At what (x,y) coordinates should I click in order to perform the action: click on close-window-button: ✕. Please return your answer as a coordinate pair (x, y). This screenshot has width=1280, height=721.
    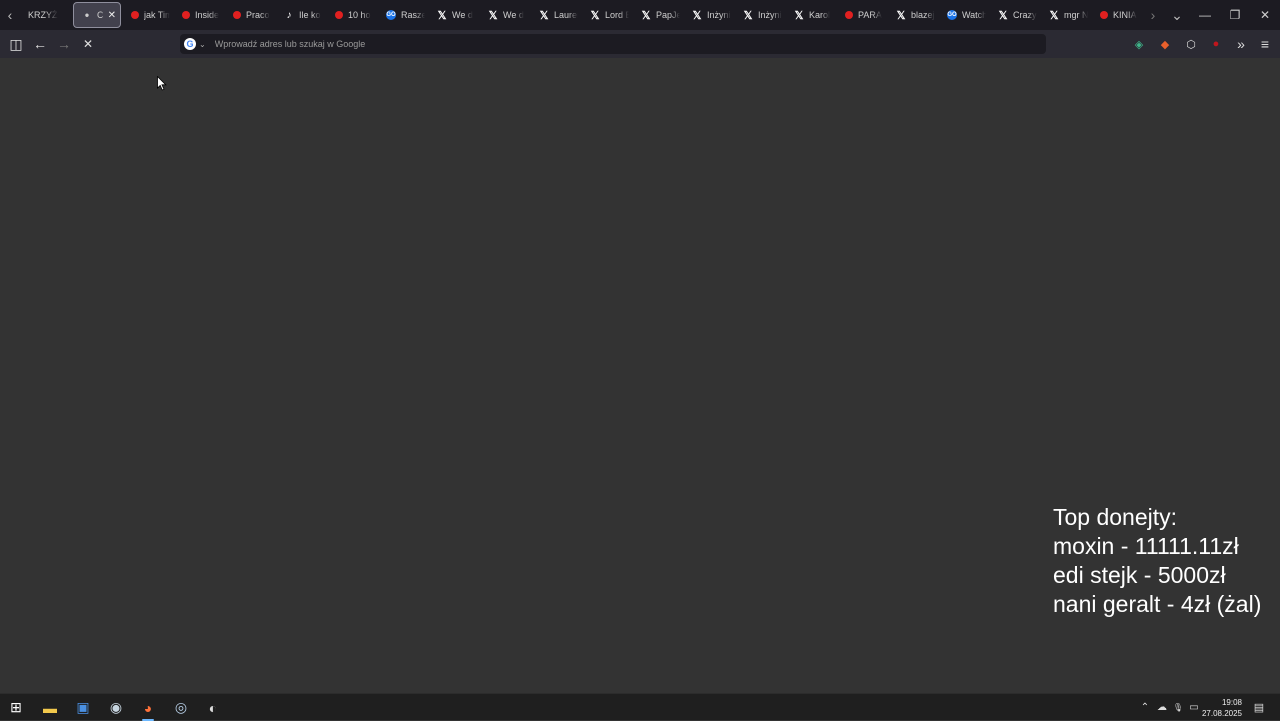
    Looking at the image, I should click on (1265, 15).